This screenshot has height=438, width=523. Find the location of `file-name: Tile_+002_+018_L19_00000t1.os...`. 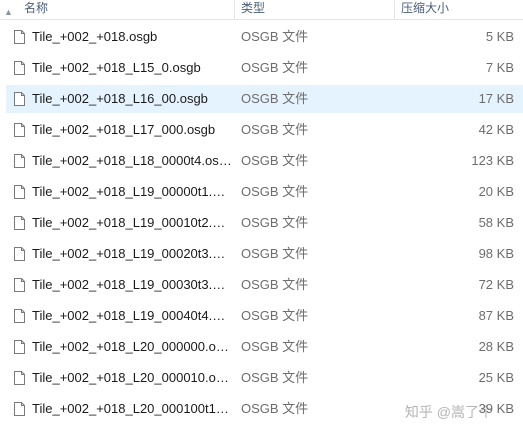

file-name: Tile_+002_+018_L19_00000t1.os... is located at coordinates (132, 191).